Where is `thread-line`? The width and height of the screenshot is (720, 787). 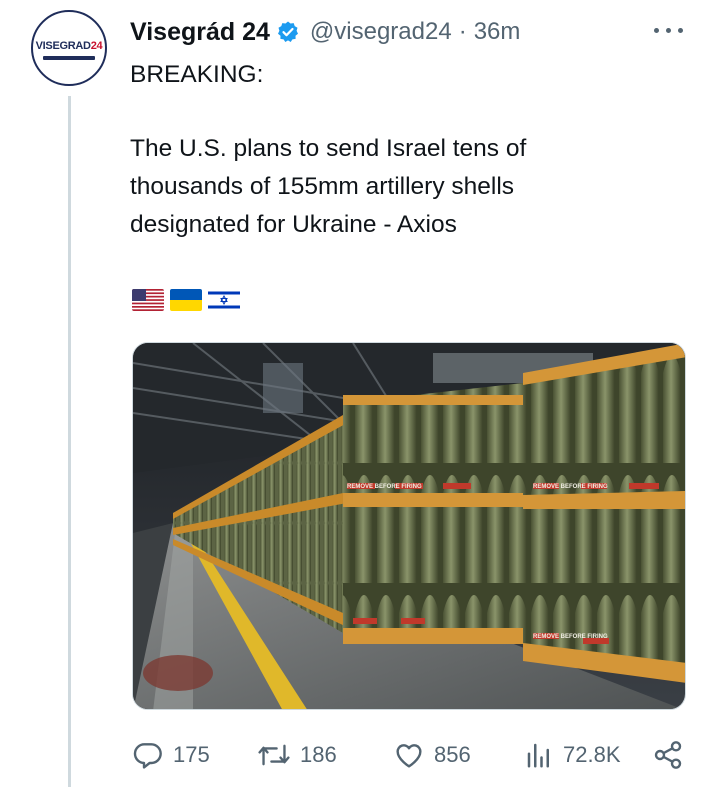
thread-line is located at coordinates (69, 441).